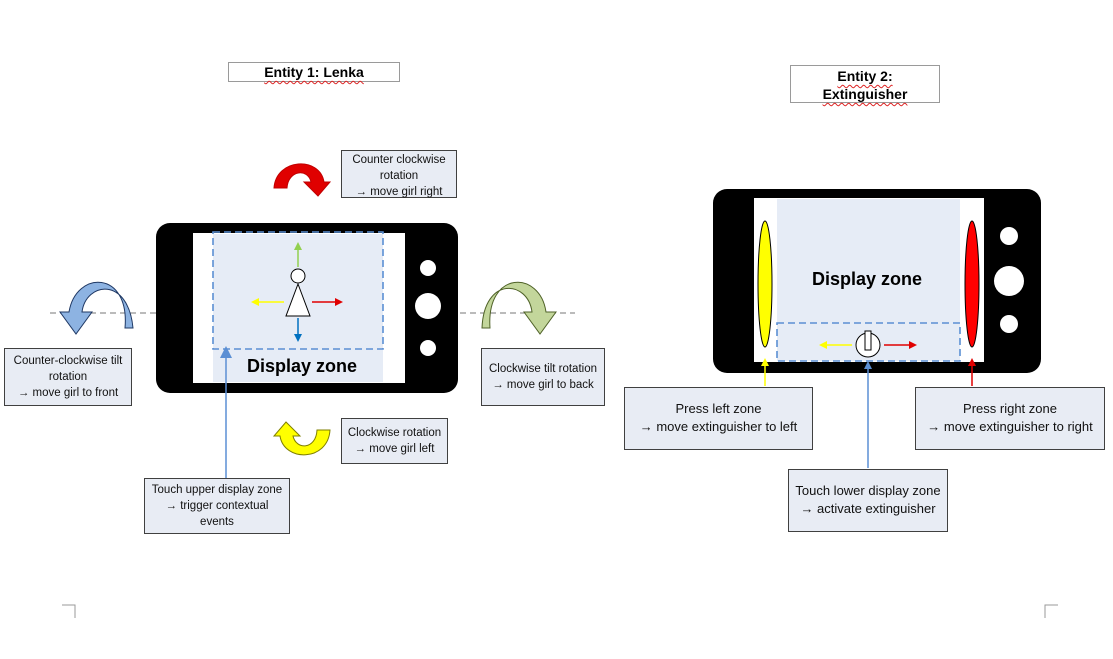 The width and height of the screenshot is (1113, 659). What do you see at coordinates (428, 306) in the screenshot?
I see `entity1-button-middle` at bounding box center [428, 306].